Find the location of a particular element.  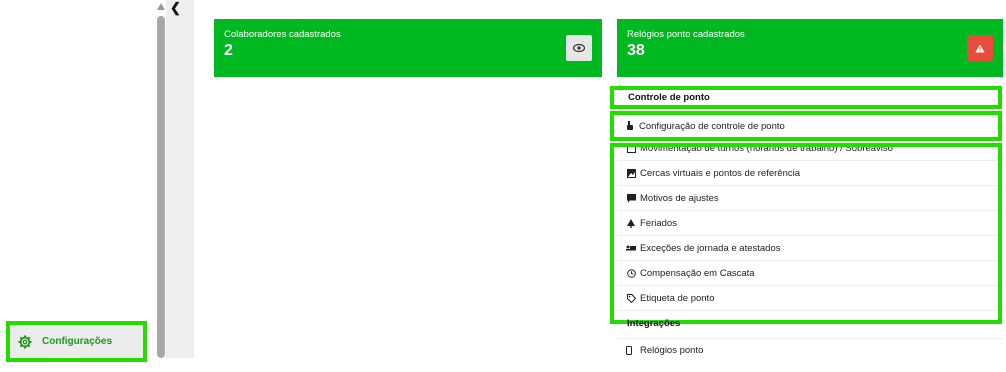

section-title: Controle de ponto is located at coordinates (669, 97).